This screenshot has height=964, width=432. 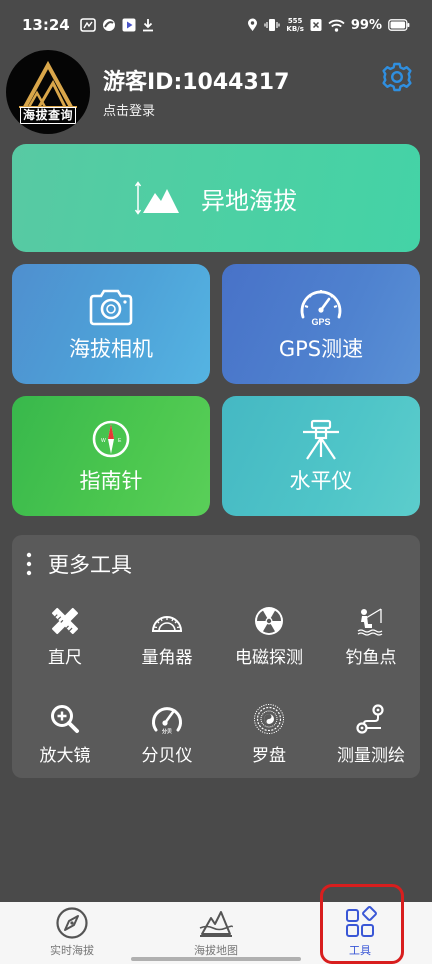 I want to click on remote-altitude-card: 异地海拔, so click(x=216, y=198).